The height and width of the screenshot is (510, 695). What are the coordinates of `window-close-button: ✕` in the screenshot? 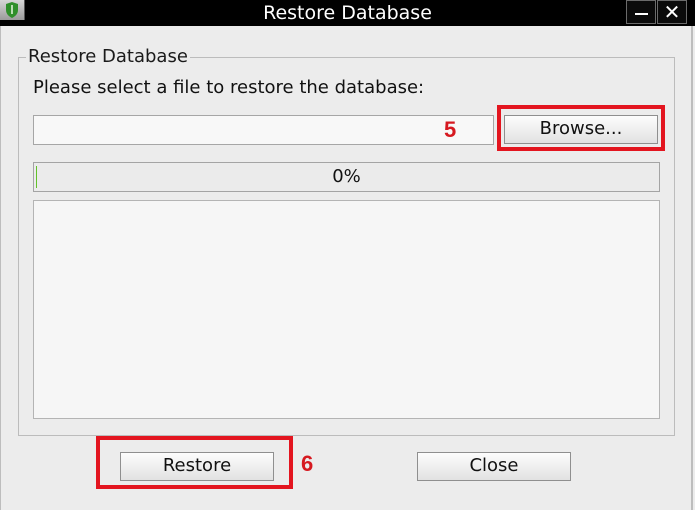 It's located at (672, 12).